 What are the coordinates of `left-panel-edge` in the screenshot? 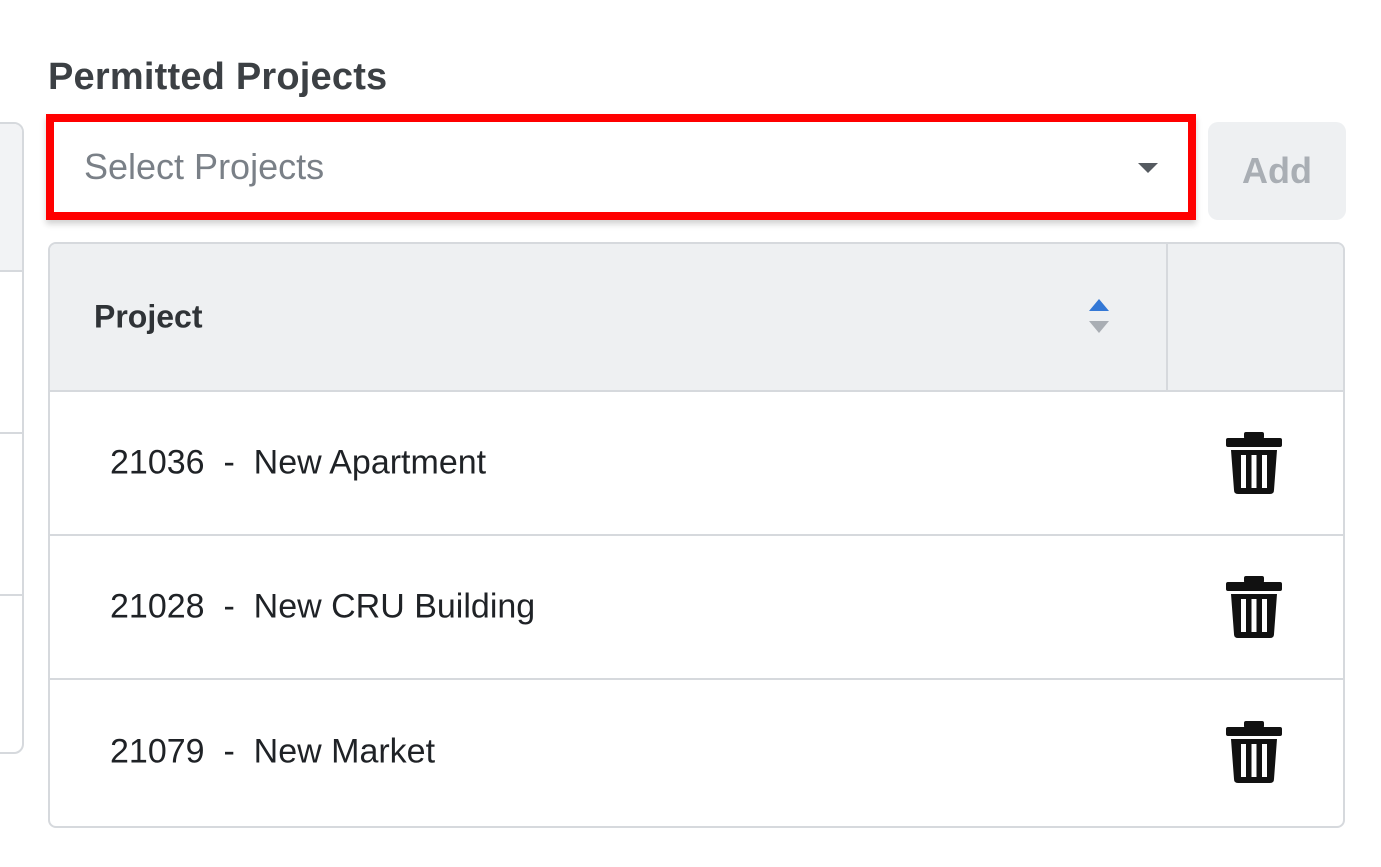 It's located at (12, 438).